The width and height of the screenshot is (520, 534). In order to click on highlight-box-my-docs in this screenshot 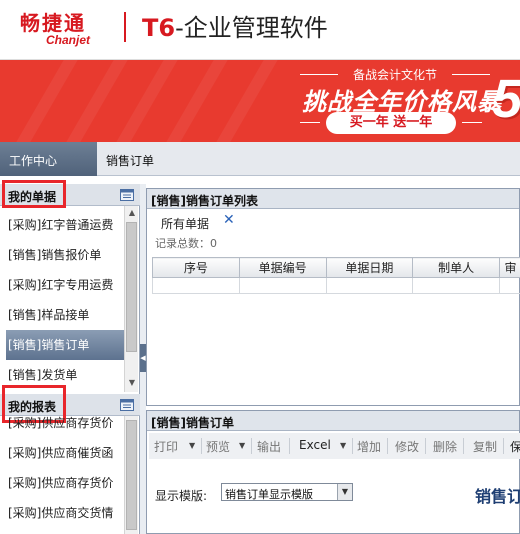, I will do `click(34, 194)`.